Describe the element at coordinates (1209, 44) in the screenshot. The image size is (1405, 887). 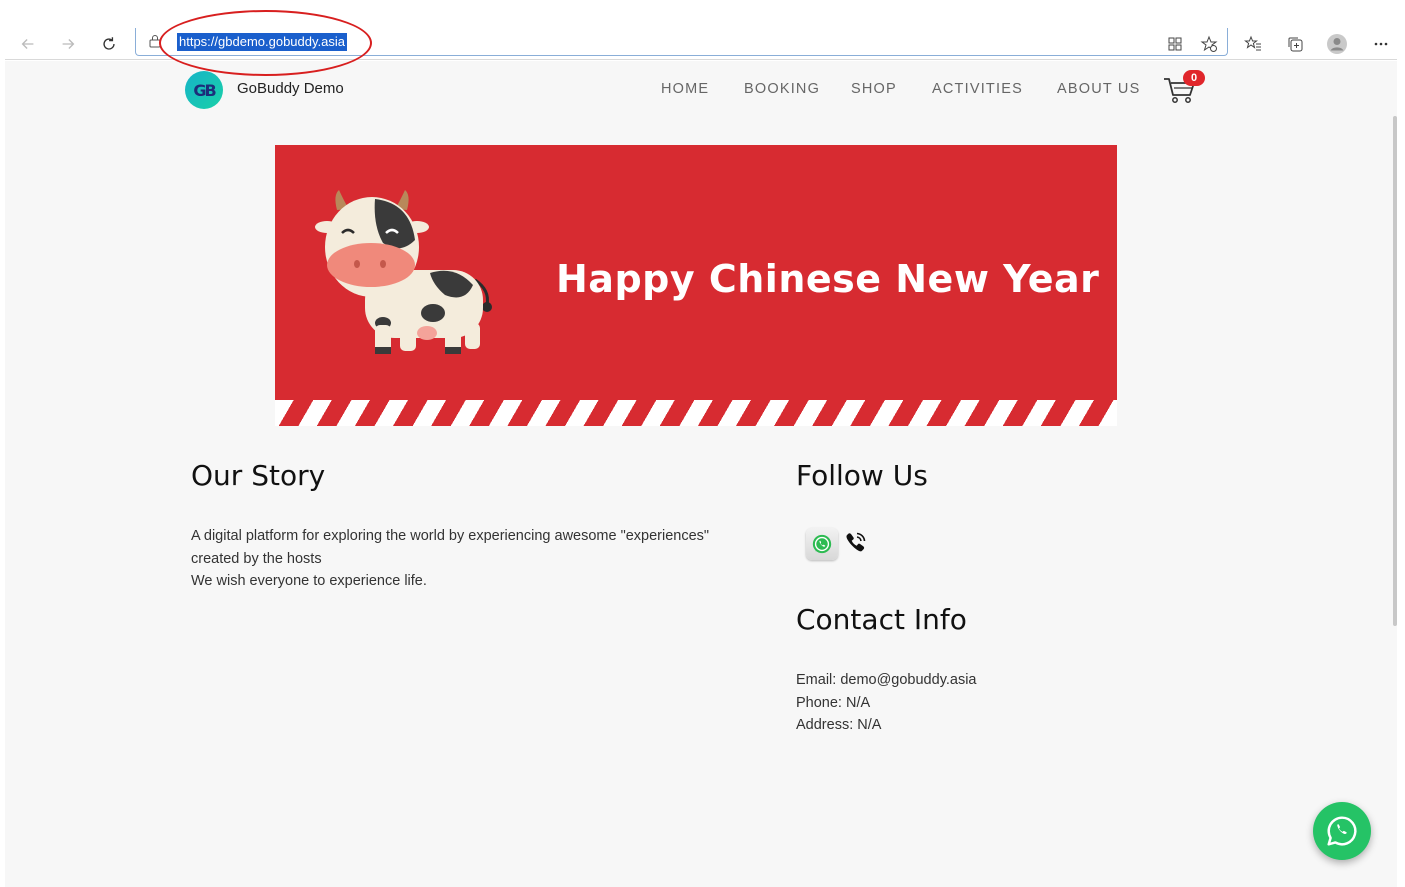
I see `add-favorite-icon` at that location.